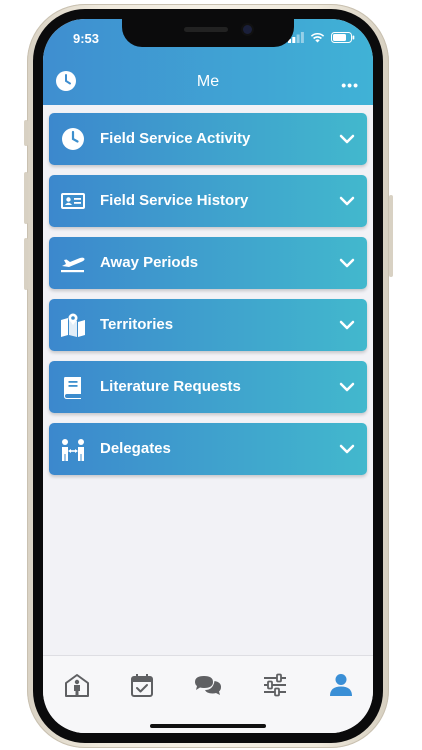 Image resolution: width=422 pixels, height=750 pixels. What do you see at coordinates (208, 325) in the screenshot?
I see `section-territories: Territories` at bounding box center [208, 325].